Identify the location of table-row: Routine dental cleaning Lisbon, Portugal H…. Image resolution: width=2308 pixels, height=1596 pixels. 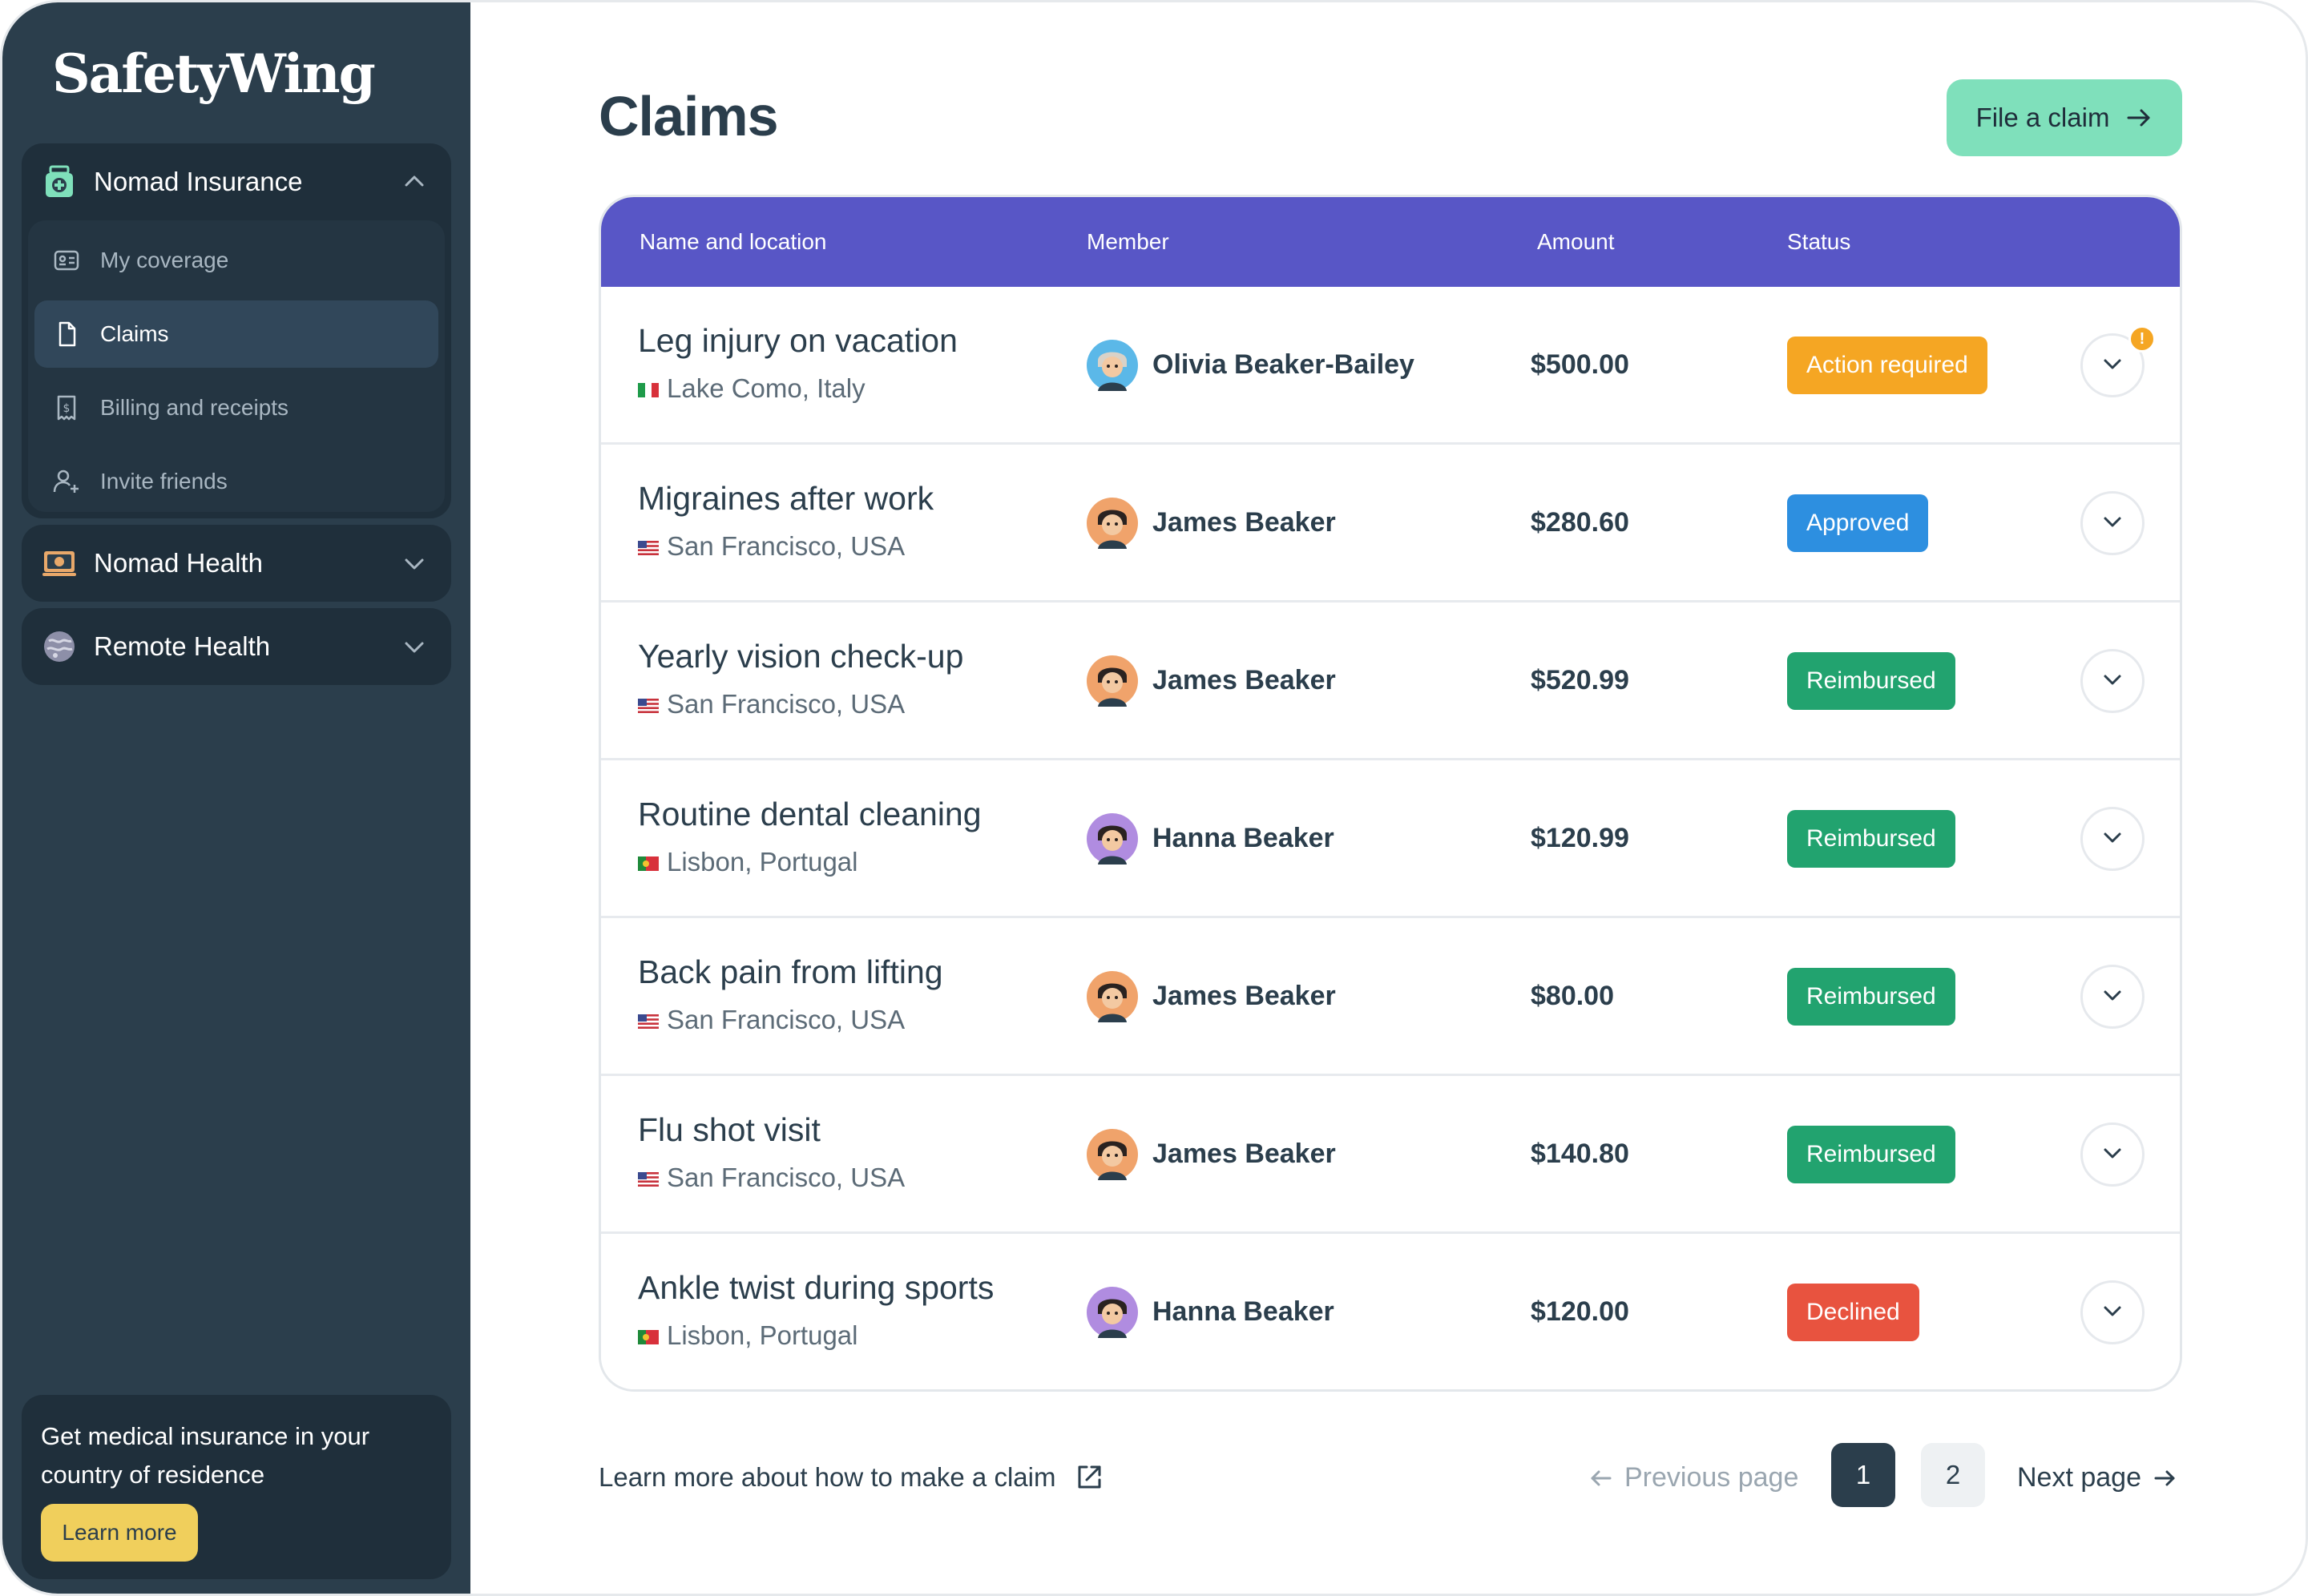
(1390, 839).